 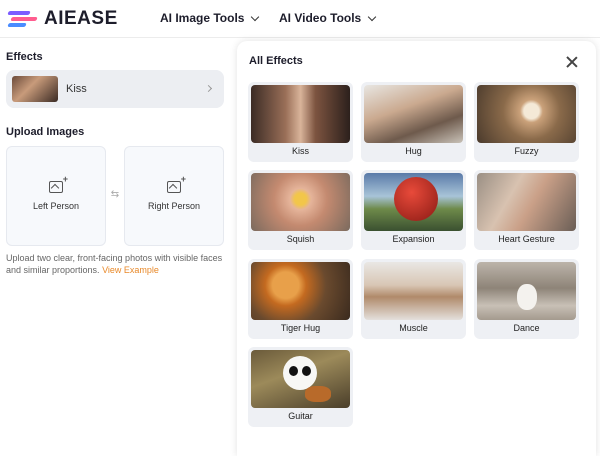 What do you see at coordinates (174, 196) in the screenshot?
I see `upload-right-person: Right Person` at bounding box center [174, 196].